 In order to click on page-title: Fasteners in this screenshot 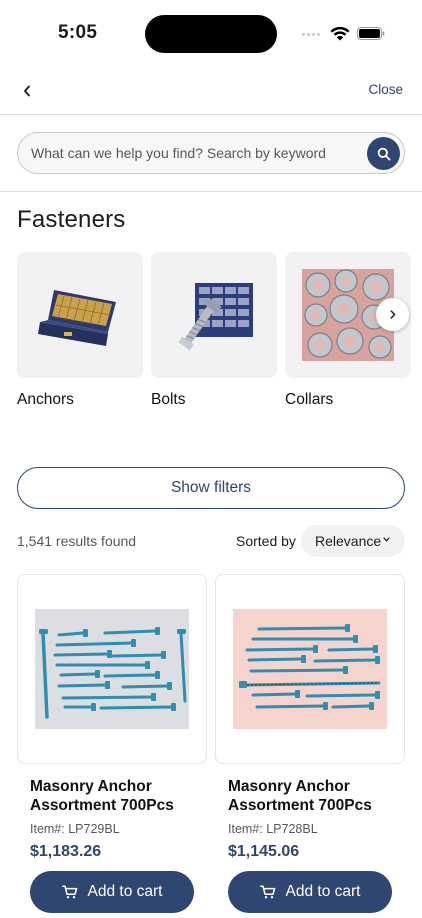, I will do `click(71, 219)`.